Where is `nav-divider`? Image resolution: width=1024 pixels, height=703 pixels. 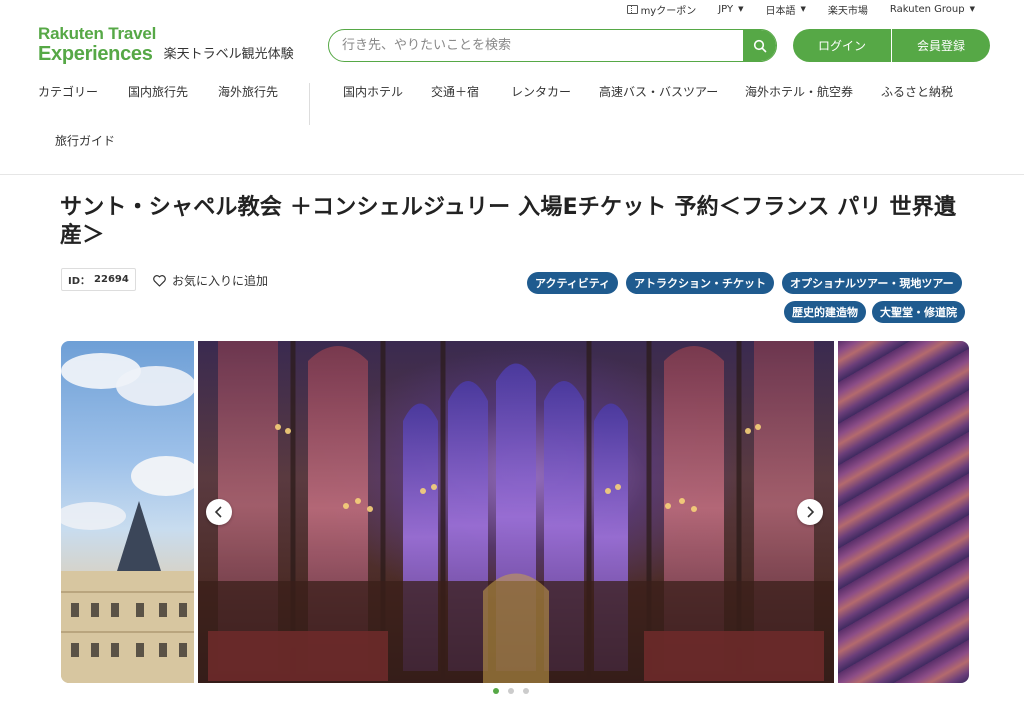
nav-divider is located at coordinates (309, 104).